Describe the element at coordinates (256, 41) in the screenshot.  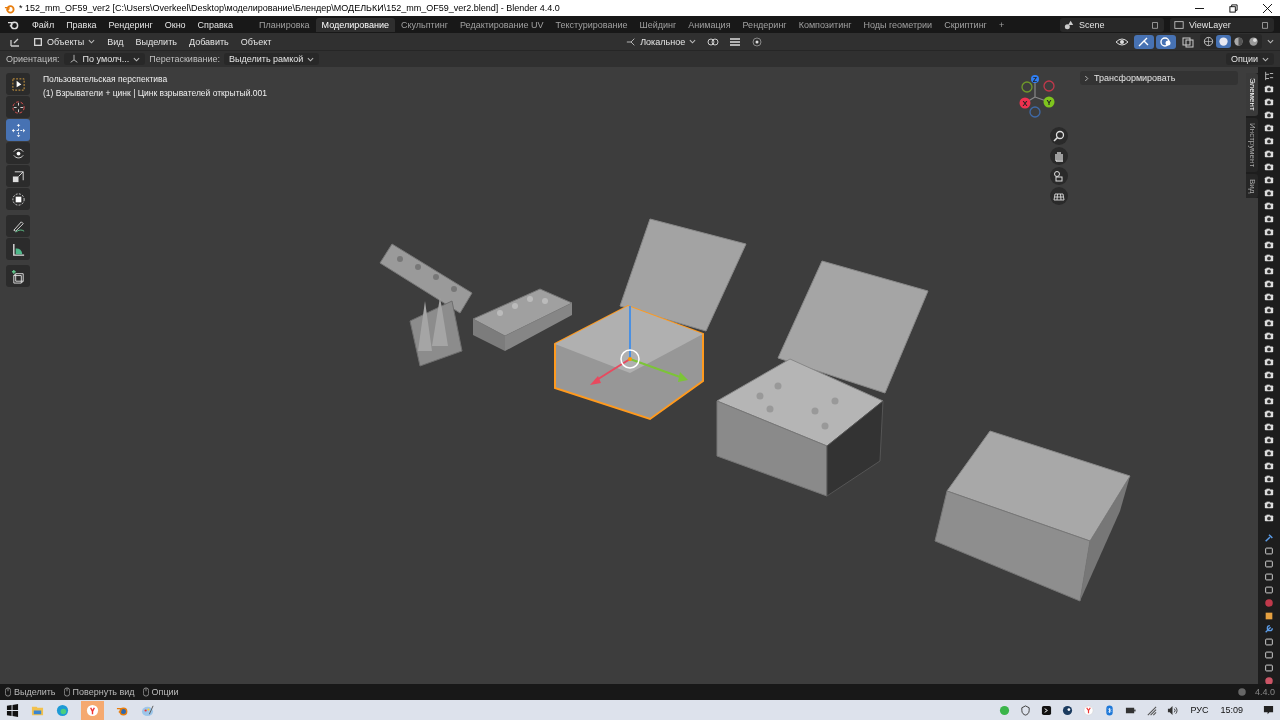
I see `menu-item: Объект` at that location.